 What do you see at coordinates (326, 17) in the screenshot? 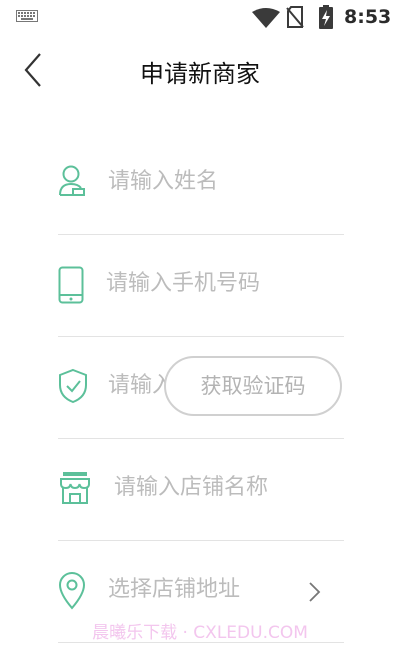
I see `battery-charging-icon` at bounding box center [326, 17].